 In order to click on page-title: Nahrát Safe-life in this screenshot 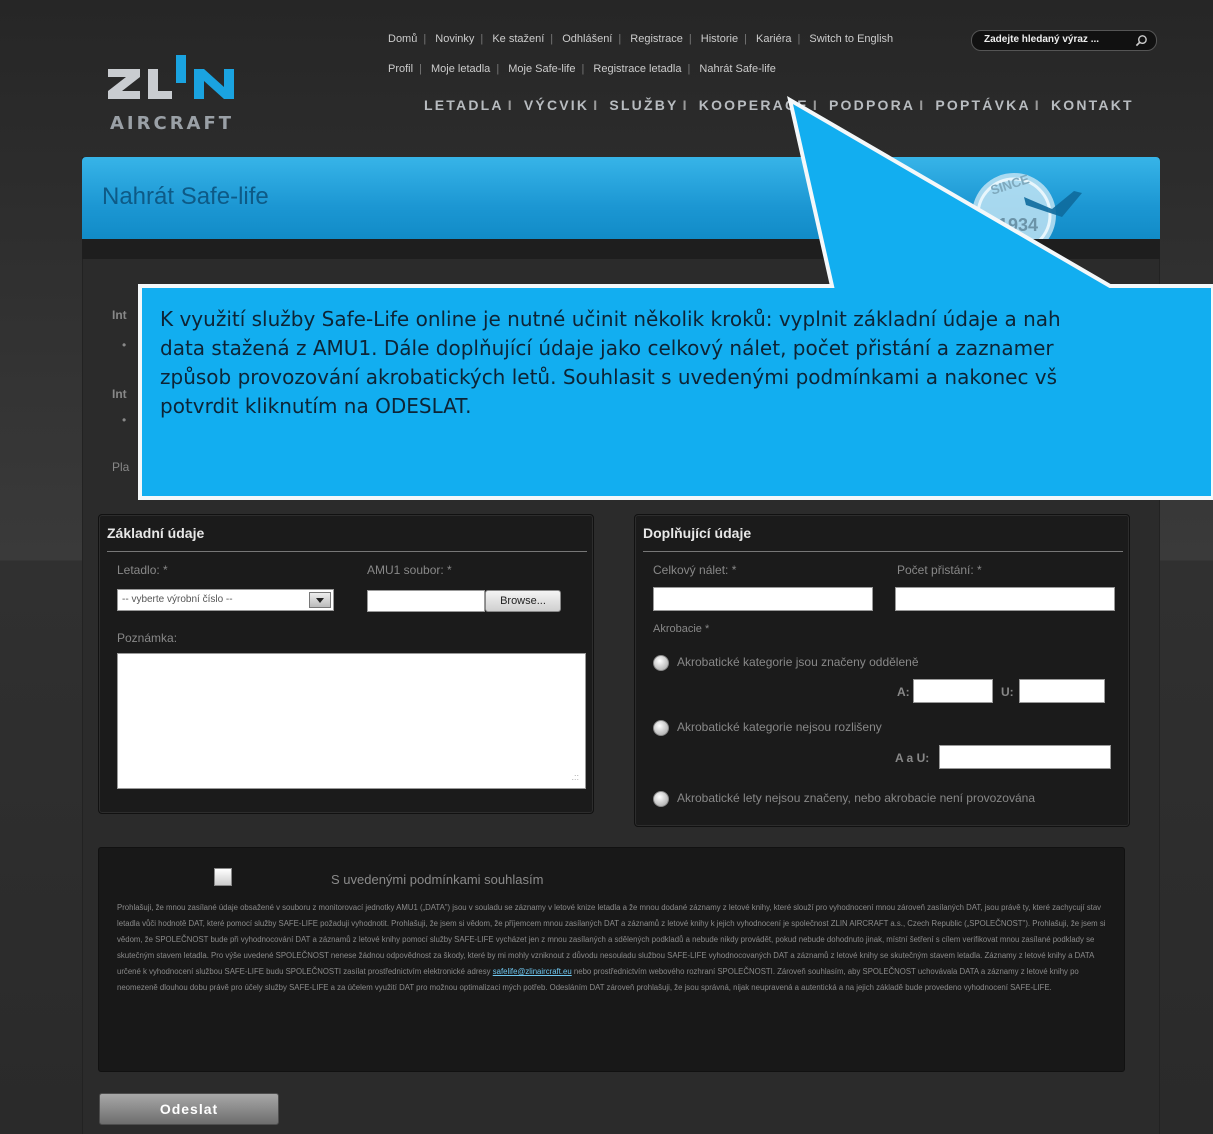, I will do `click(185, 196)`.